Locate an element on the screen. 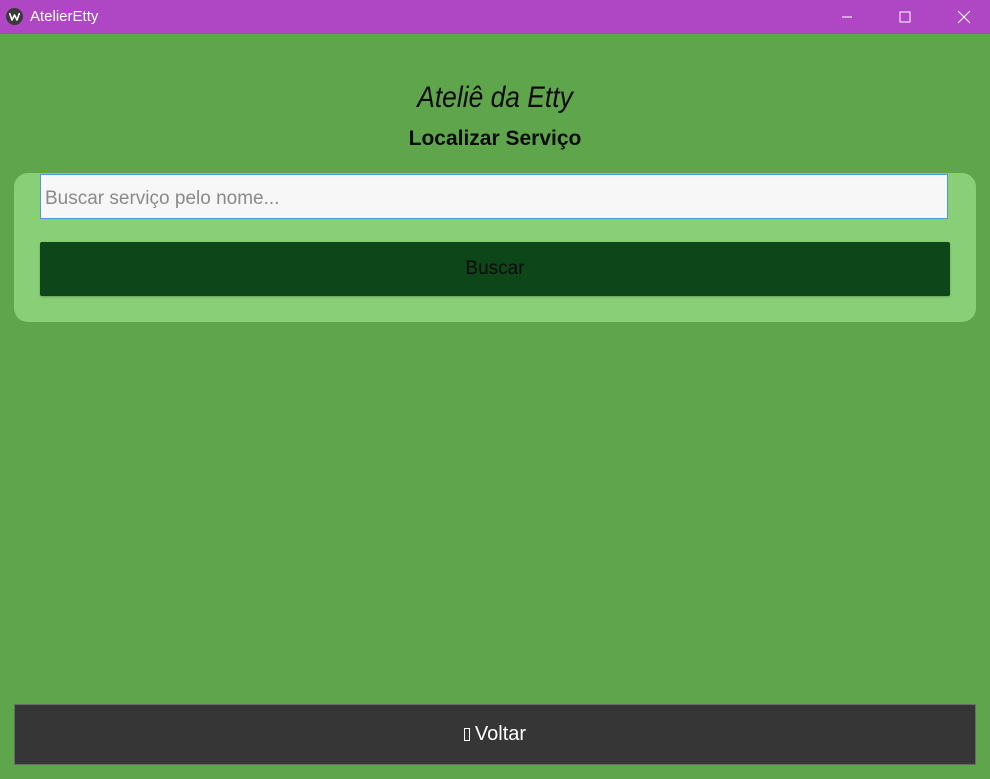 The image size is (990, 779). kivy-logo-icon is located at coordinates (14, 16).